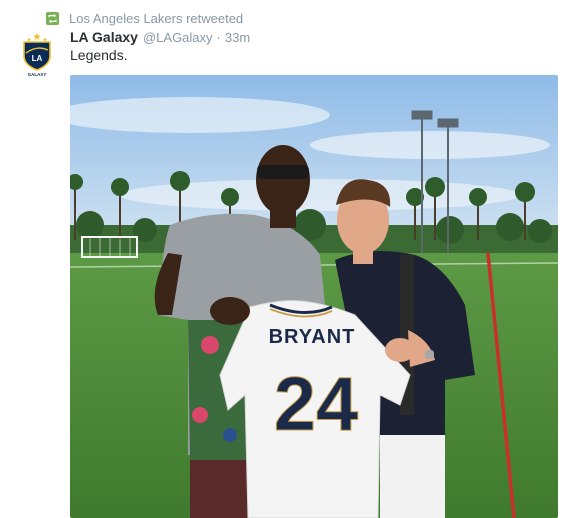  I want to click on retweet-context: Los Angeles Lakers retweeted, so click(144, 18).